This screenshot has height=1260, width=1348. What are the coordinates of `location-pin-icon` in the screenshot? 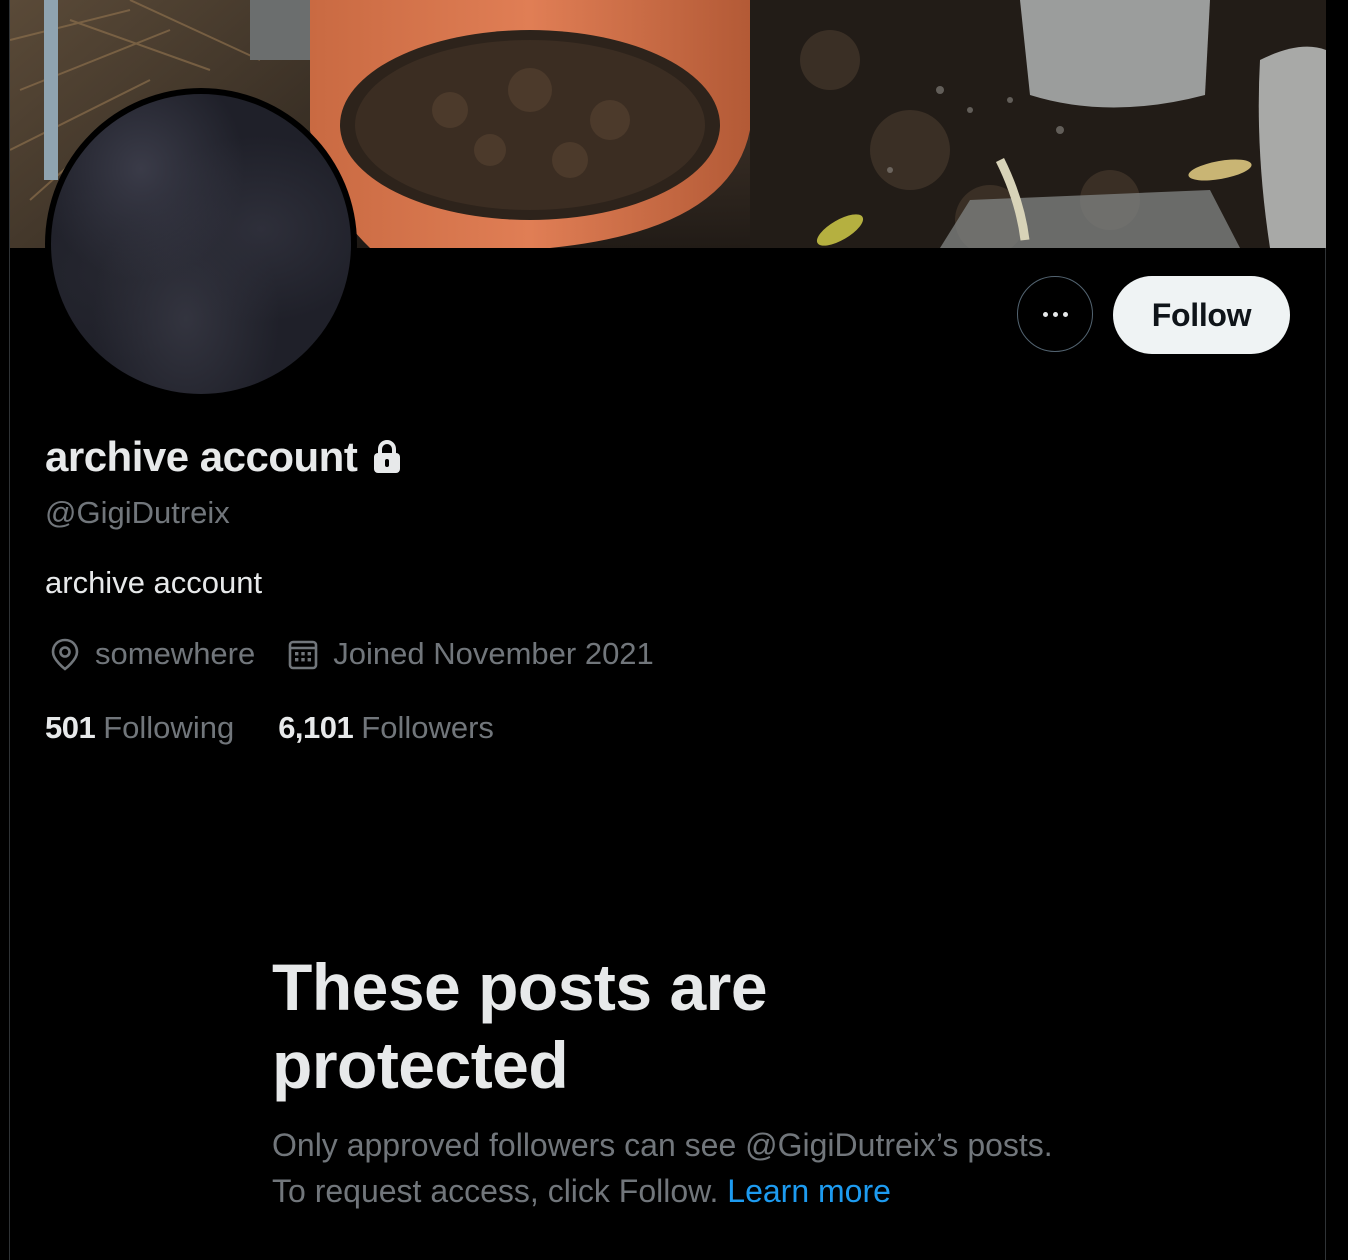 It's located at (65, 654).